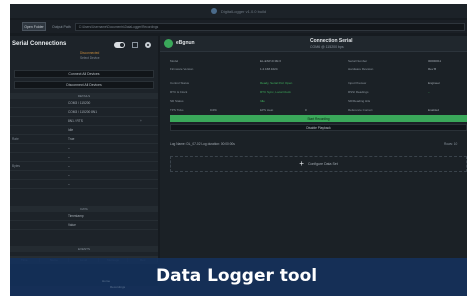 The height and width of the screenshot is (299, 475). Describe the element at coordinates (79, 103) in the screenshot. I see `details-value: COM3 / 115200` at that location.